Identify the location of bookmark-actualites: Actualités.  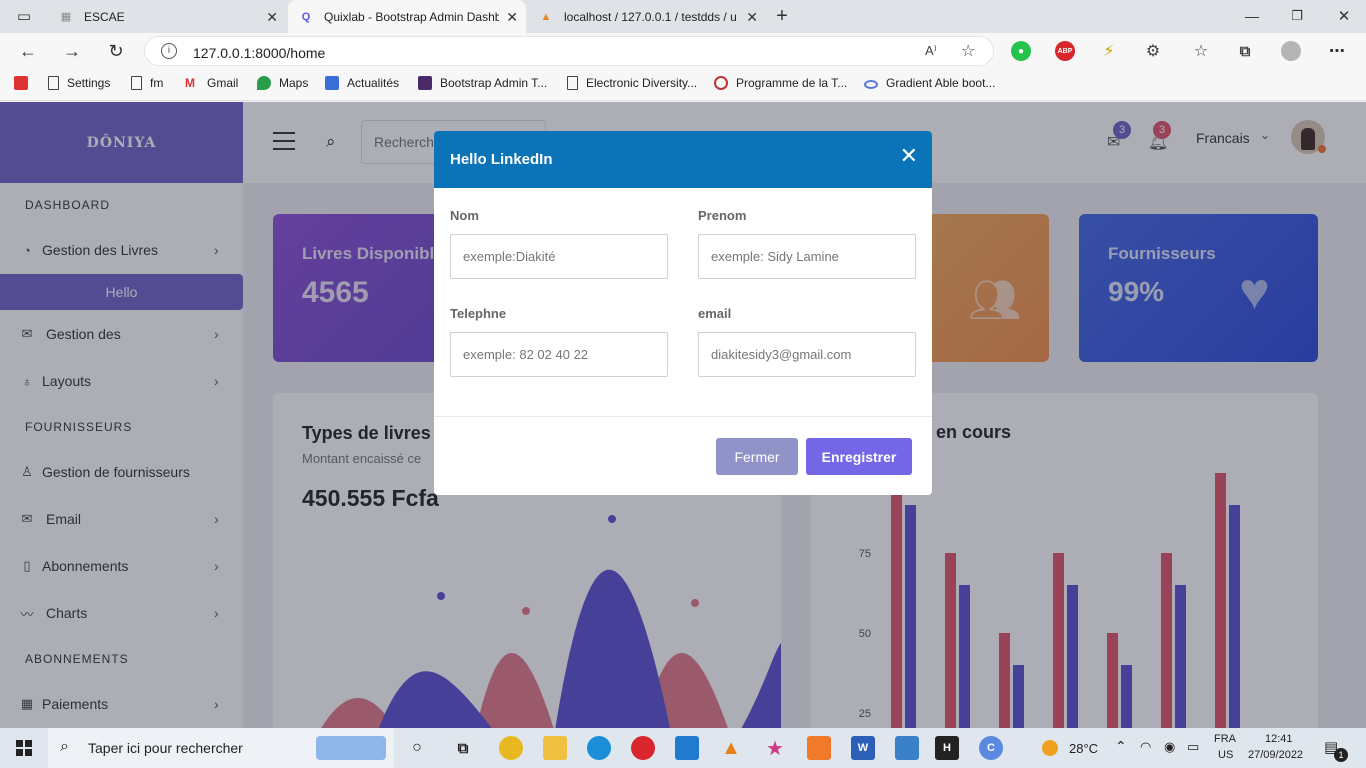
(362, 83).